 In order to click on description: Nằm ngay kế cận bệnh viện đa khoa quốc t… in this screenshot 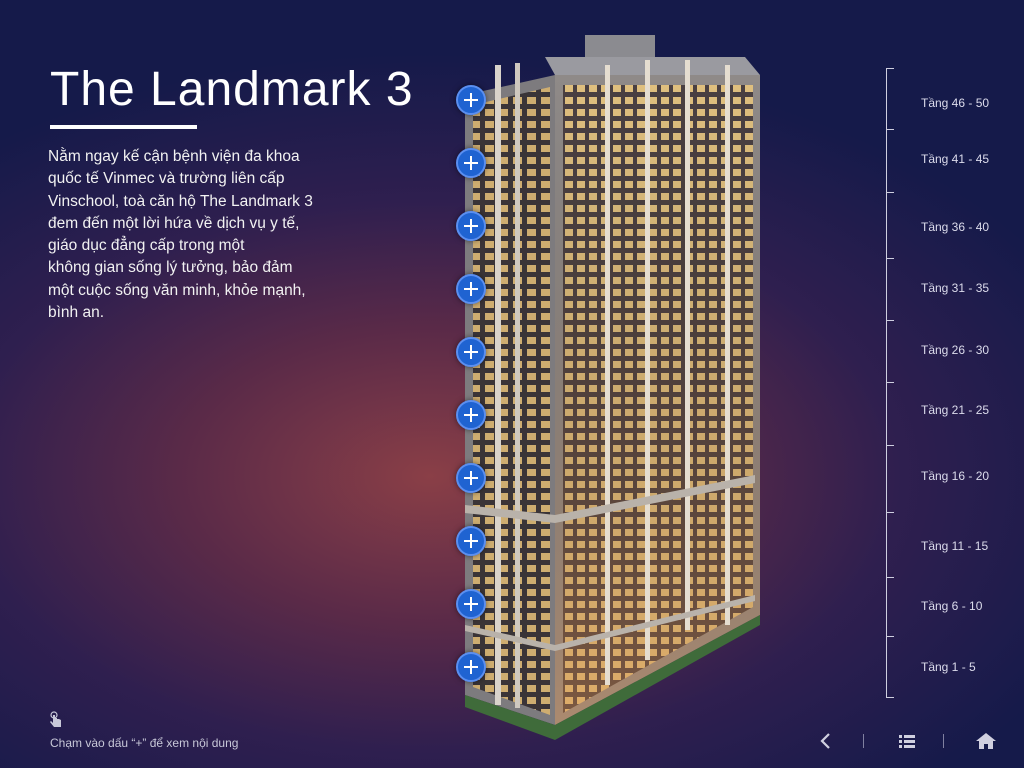, I will do `click(208, 235)`.